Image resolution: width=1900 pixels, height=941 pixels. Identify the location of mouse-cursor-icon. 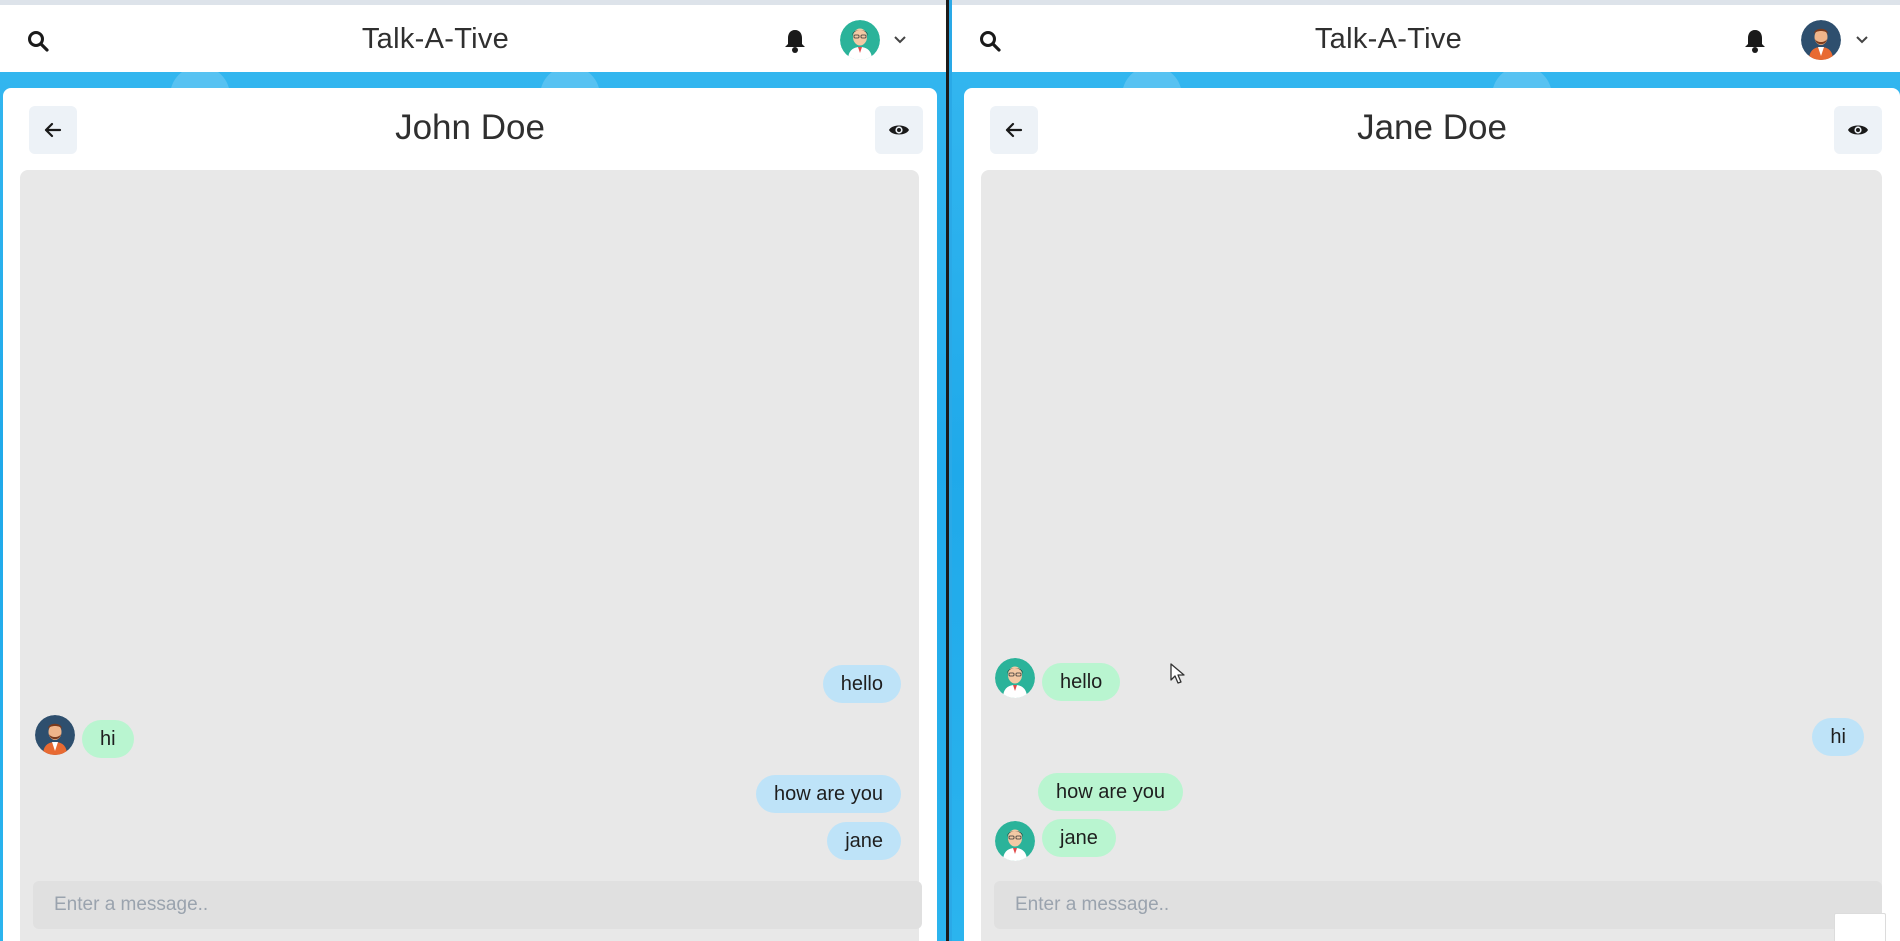
(1177, 673).